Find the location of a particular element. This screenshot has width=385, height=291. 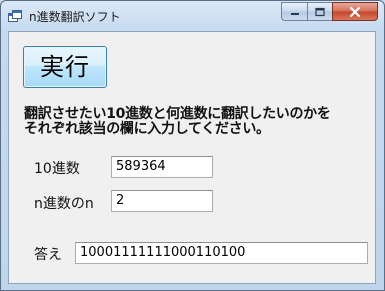

decimal-input: 589364 is located at coordinates (162, 167).